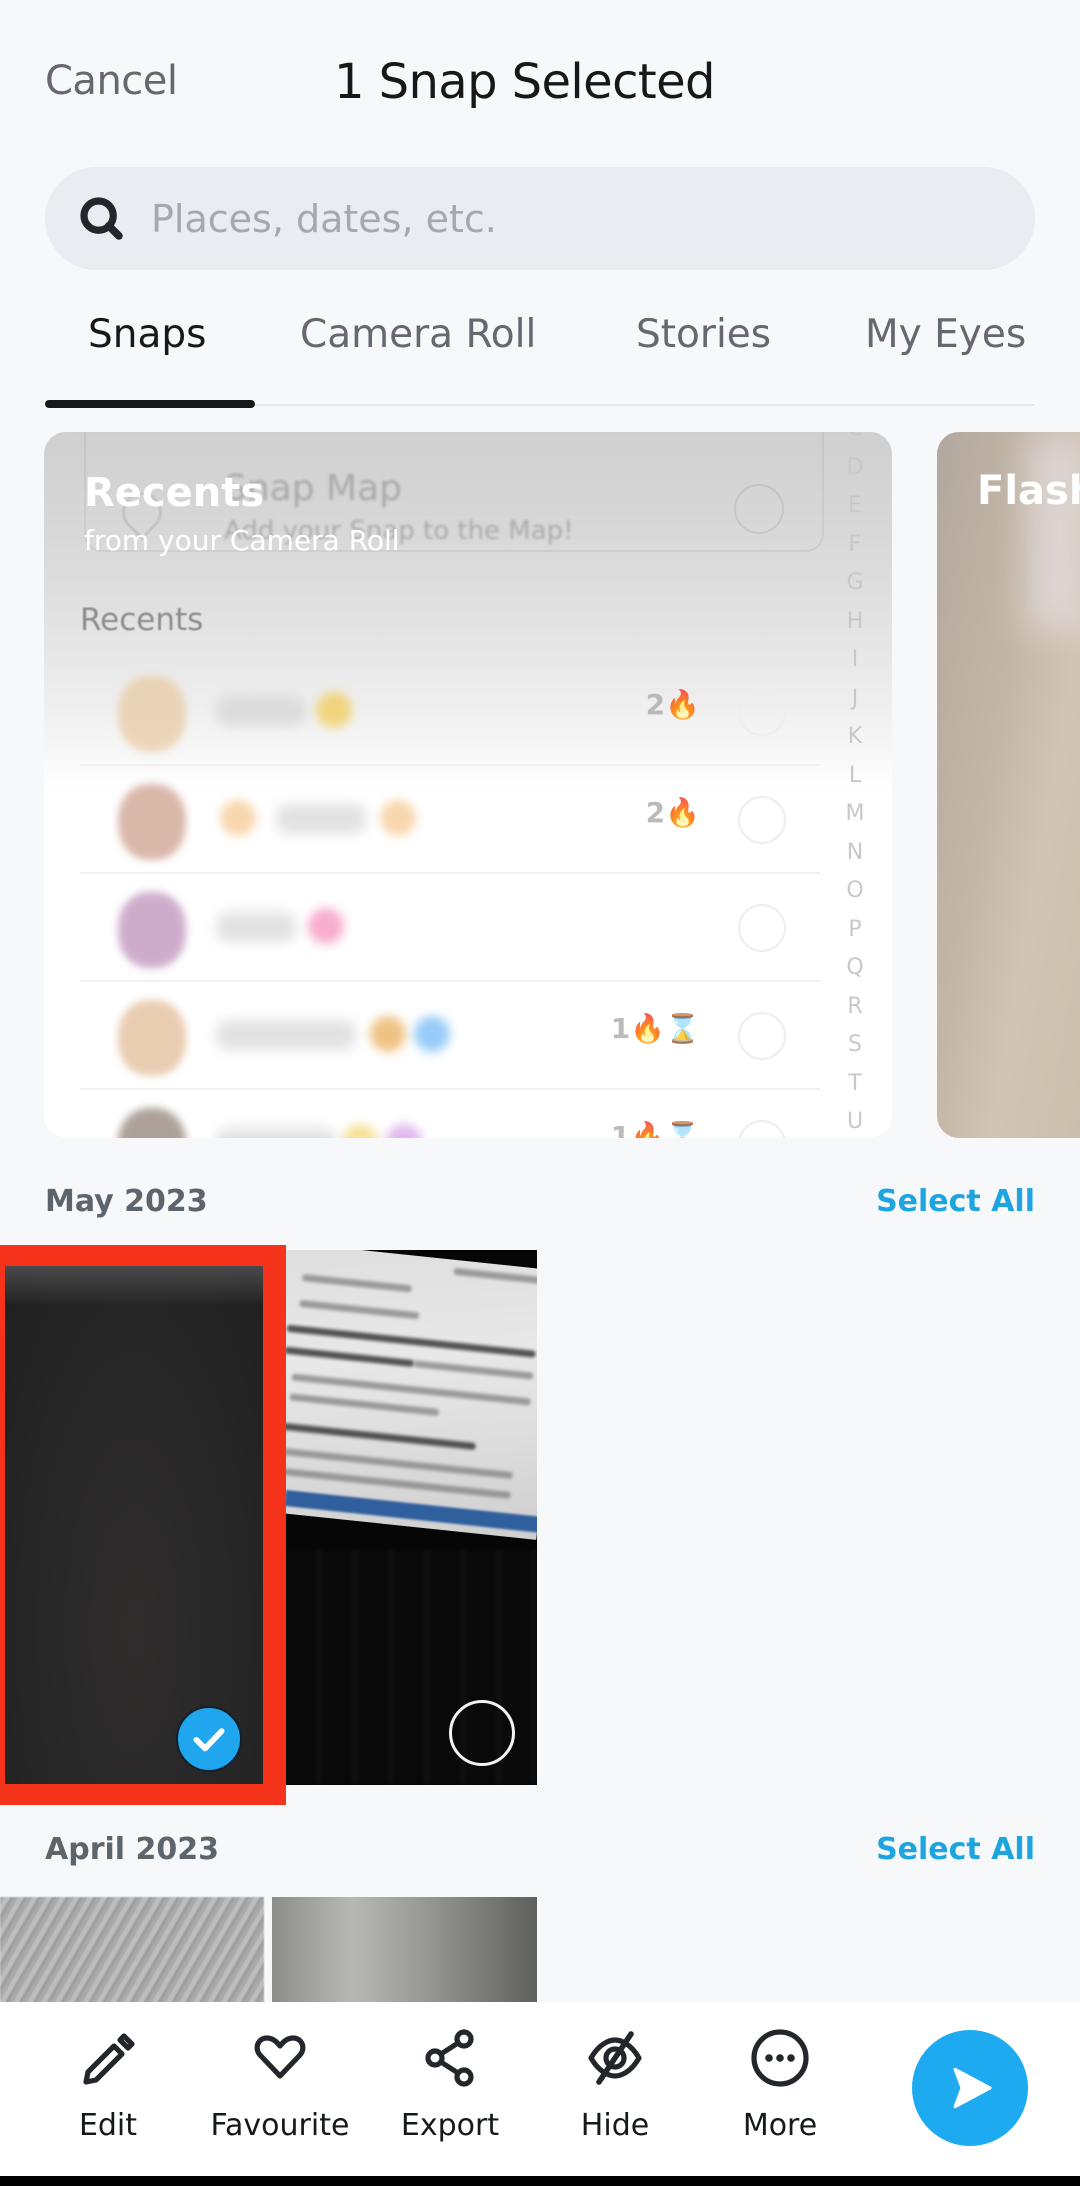 This screenshot has width=1080, height=2186. I want to click on checkmark-icon, so click(209, 1740).